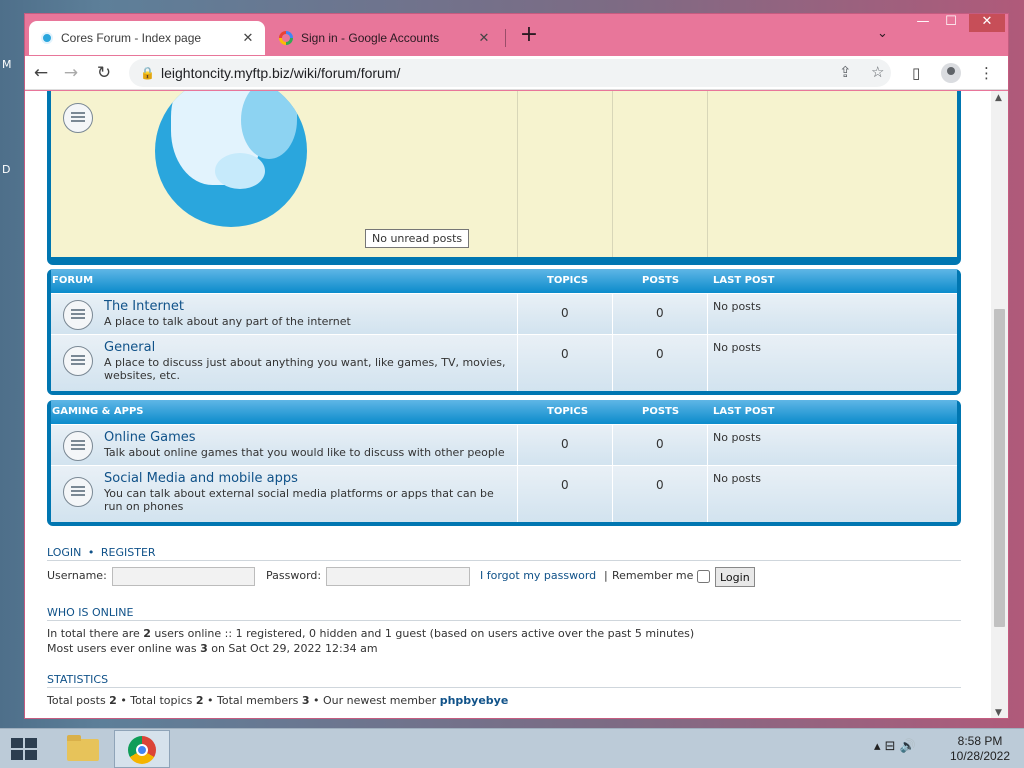  Describe the element at coordinates (504, 613) in the screenshot. I see `who-is-online-title: WHO IS ONLINE` at that location.